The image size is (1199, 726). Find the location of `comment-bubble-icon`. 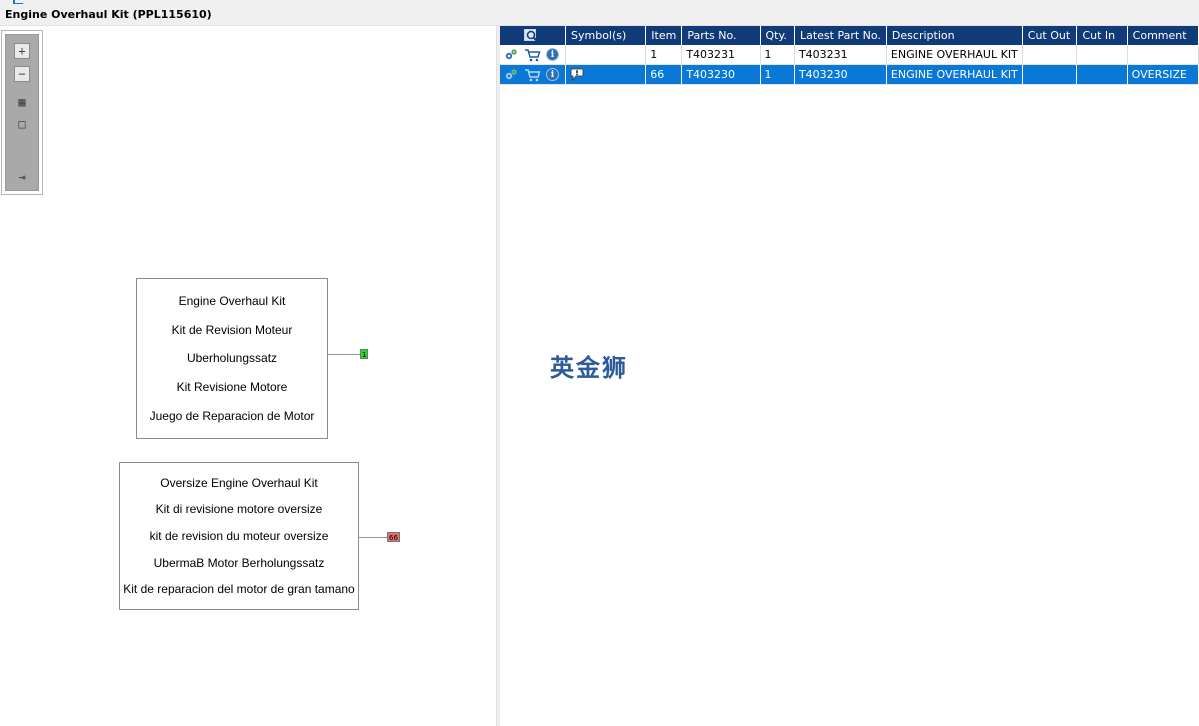

comment-bubble-icon is located at coordinates (577, 75).